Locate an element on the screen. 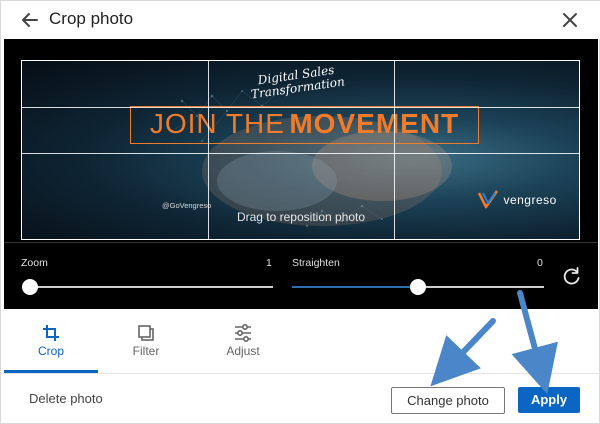  tab-filter-label: Filter is located at coordinates (146, 351).